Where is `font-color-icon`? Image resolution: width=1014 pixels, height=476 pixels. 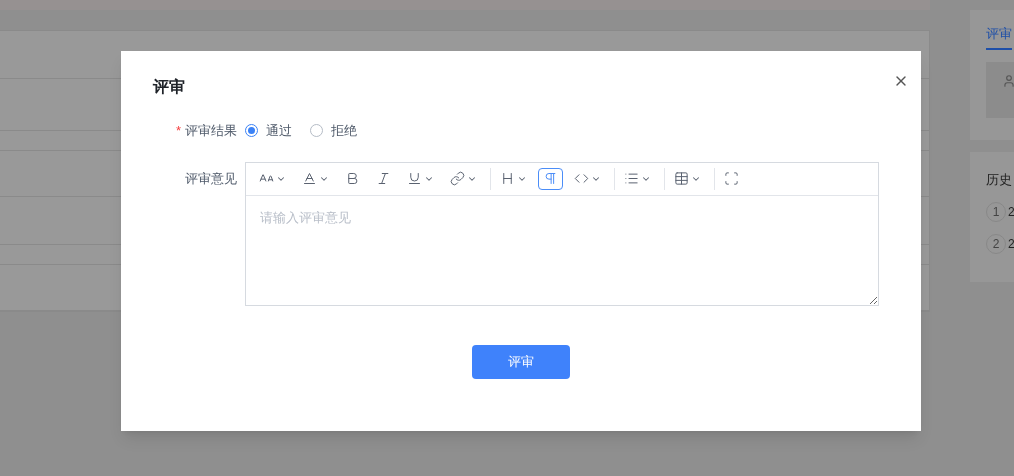
font-color-icon is located at coordinates (309, 178).